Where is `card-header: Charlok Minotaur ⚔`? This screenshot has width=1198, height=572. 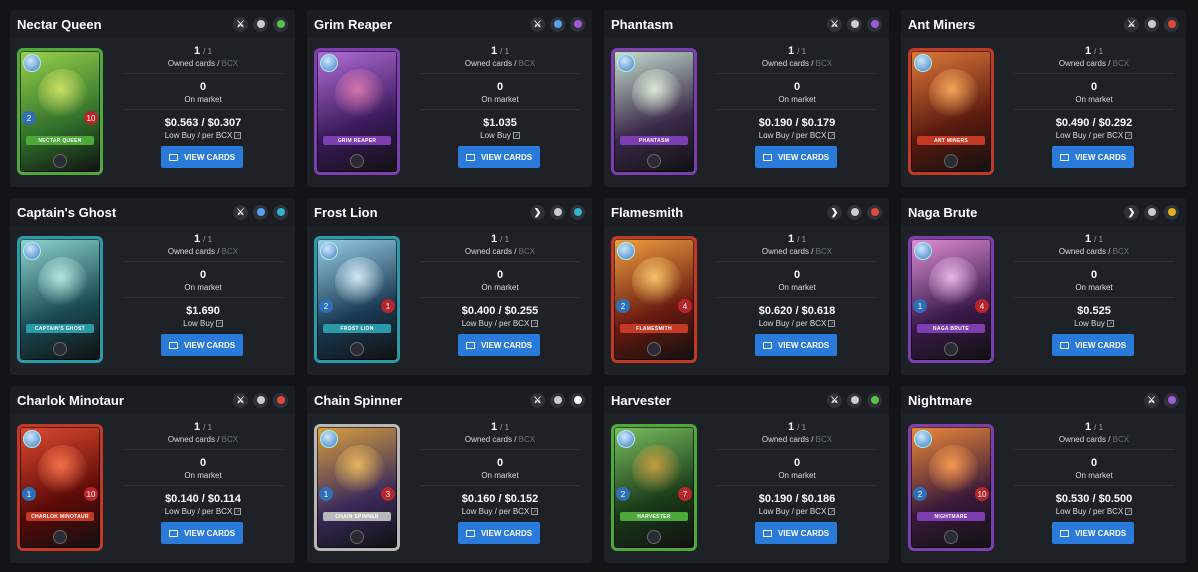
card-header: Charlok Minotaur ⚔ is located at coordinates (152, 400).